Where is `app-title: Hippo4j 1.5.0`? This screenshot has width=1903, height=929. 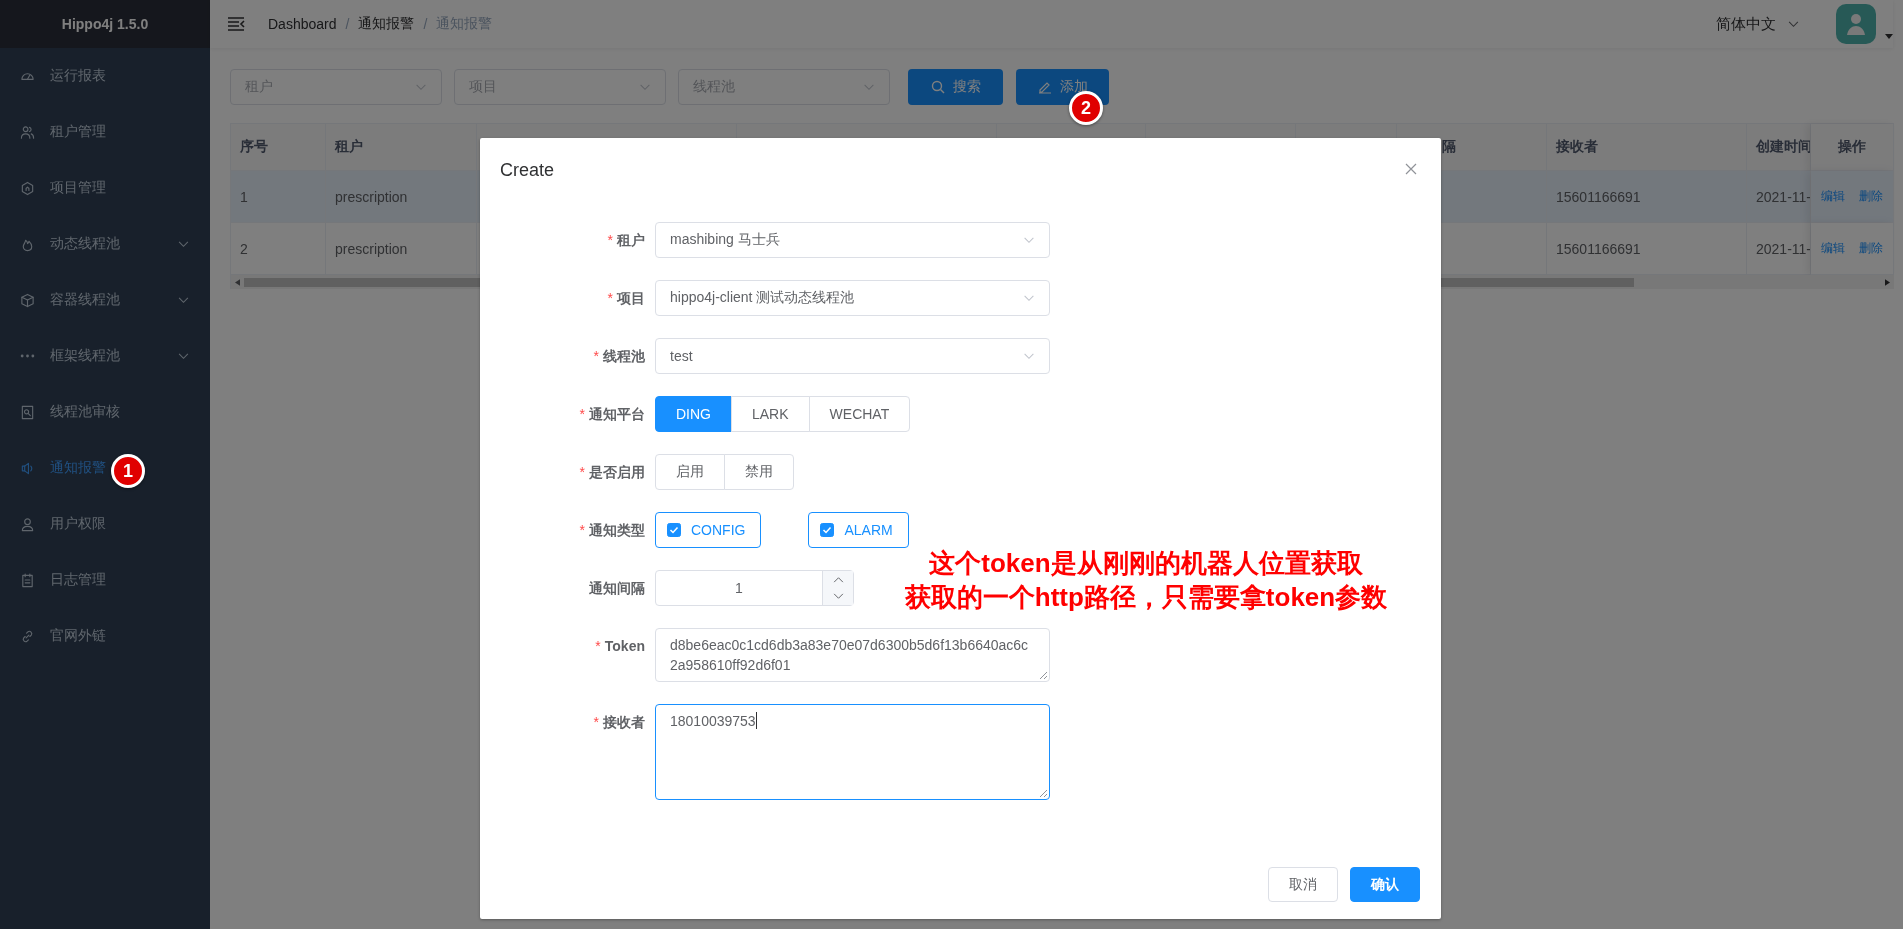
app-title: Hippo4j 1.5.0 is located at coordinates (105, 24).